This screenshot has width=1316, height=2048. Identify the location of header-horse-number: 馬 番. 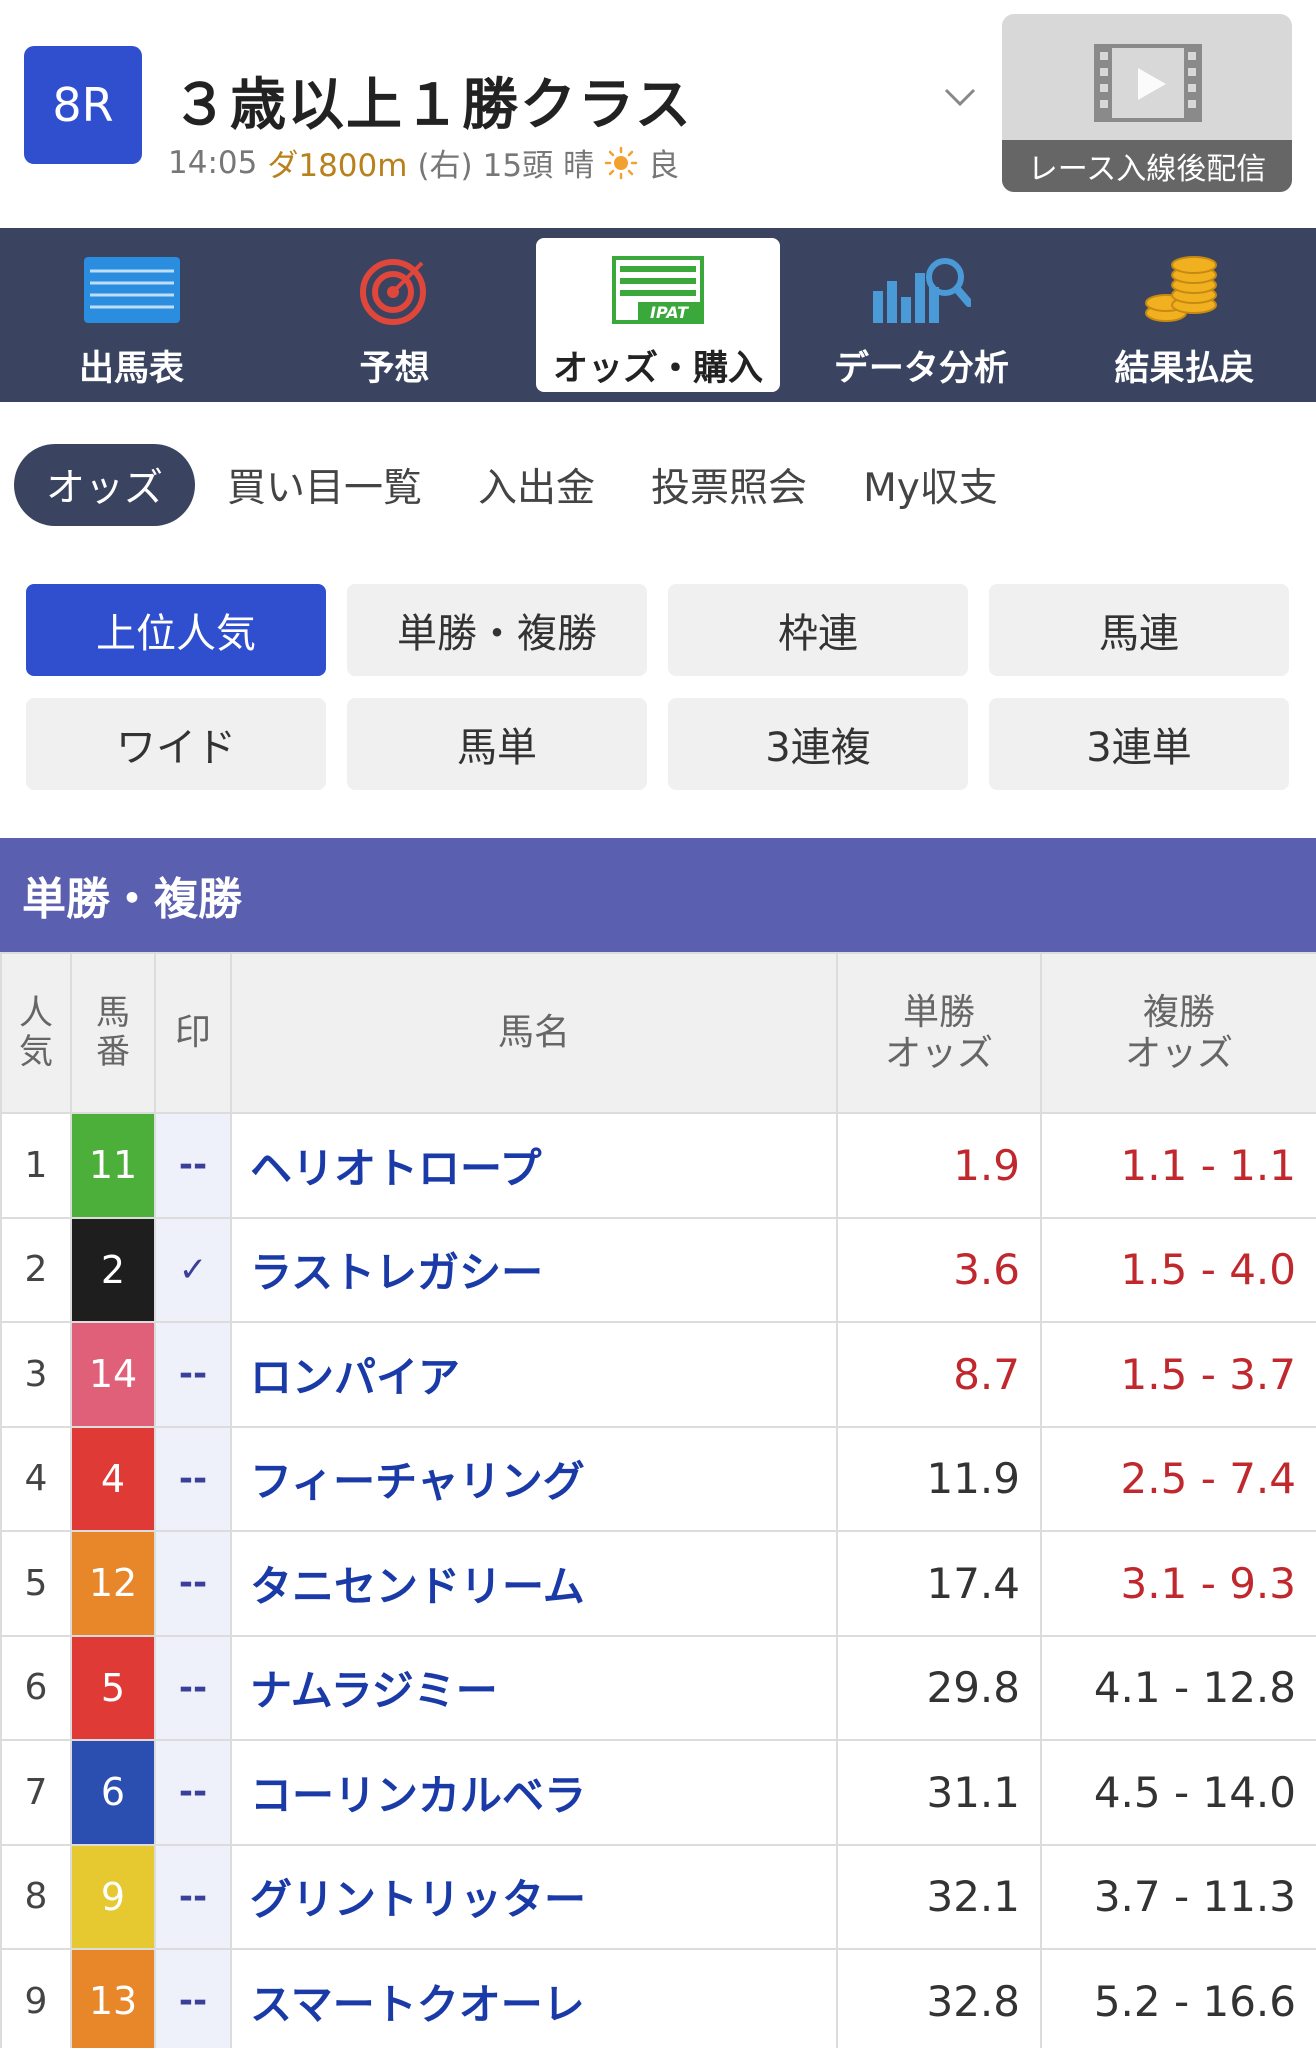
(113, 1033).